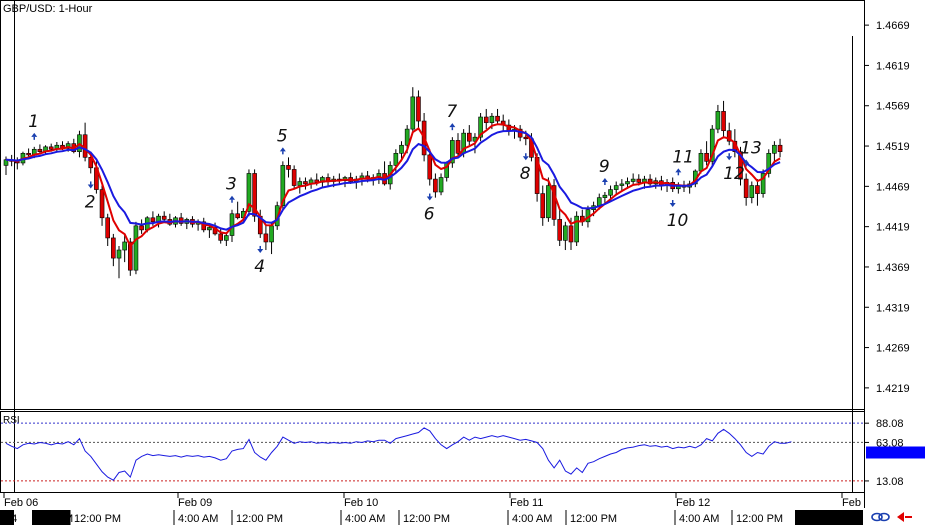  What do you see at coordinates (893, 107) in the screenshot?
I see `price-tick-label: 1.4569` at bounding box center [893, 107].